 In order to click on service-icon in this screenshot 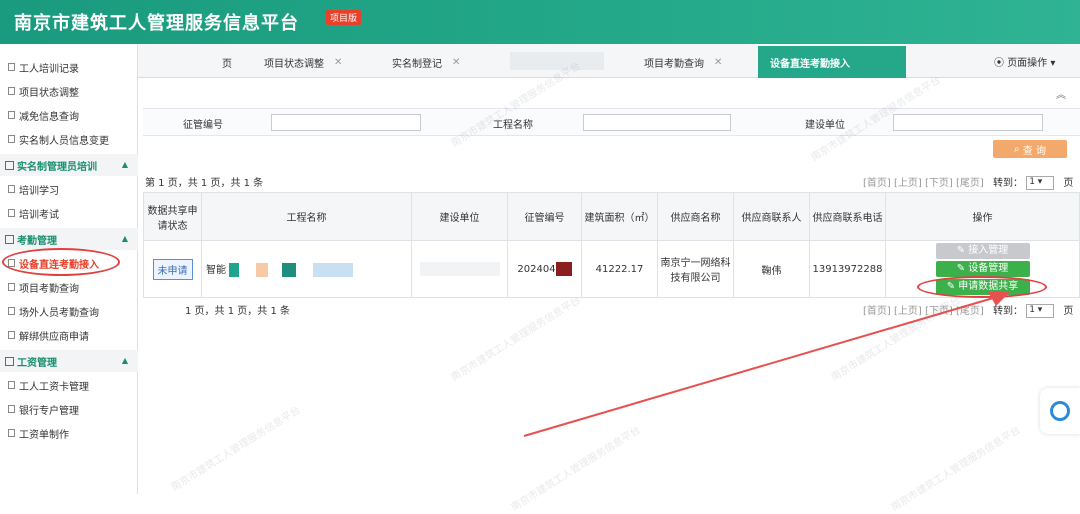, I will do `click(1060, 411)`.